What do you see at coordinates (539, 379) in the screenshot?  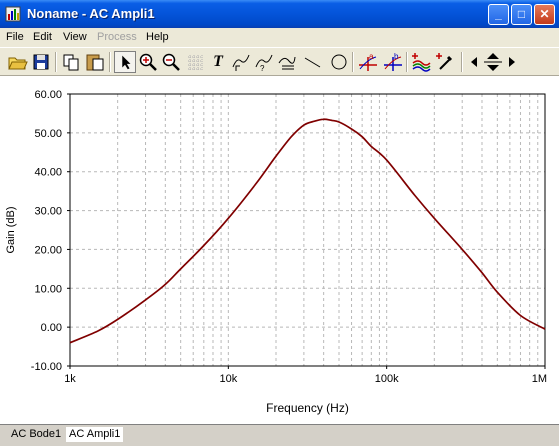 I see `x-tick-label: 1M` at bounding box center [539, 379].